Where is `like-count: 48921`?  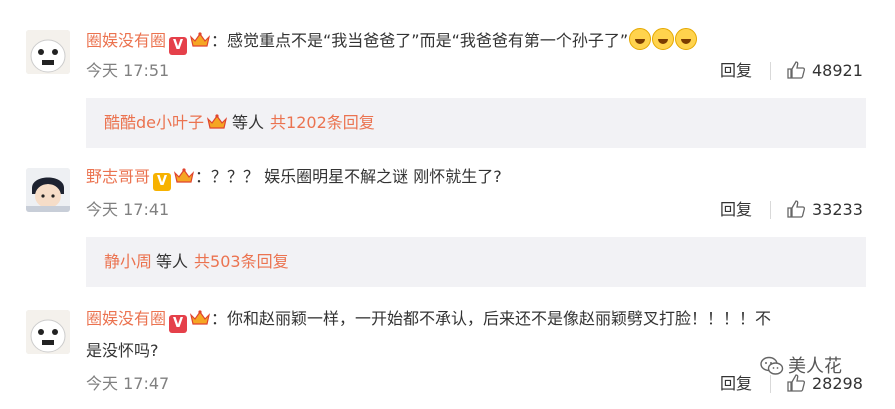
like-count: 48921 is located at coordinates (837, 70).